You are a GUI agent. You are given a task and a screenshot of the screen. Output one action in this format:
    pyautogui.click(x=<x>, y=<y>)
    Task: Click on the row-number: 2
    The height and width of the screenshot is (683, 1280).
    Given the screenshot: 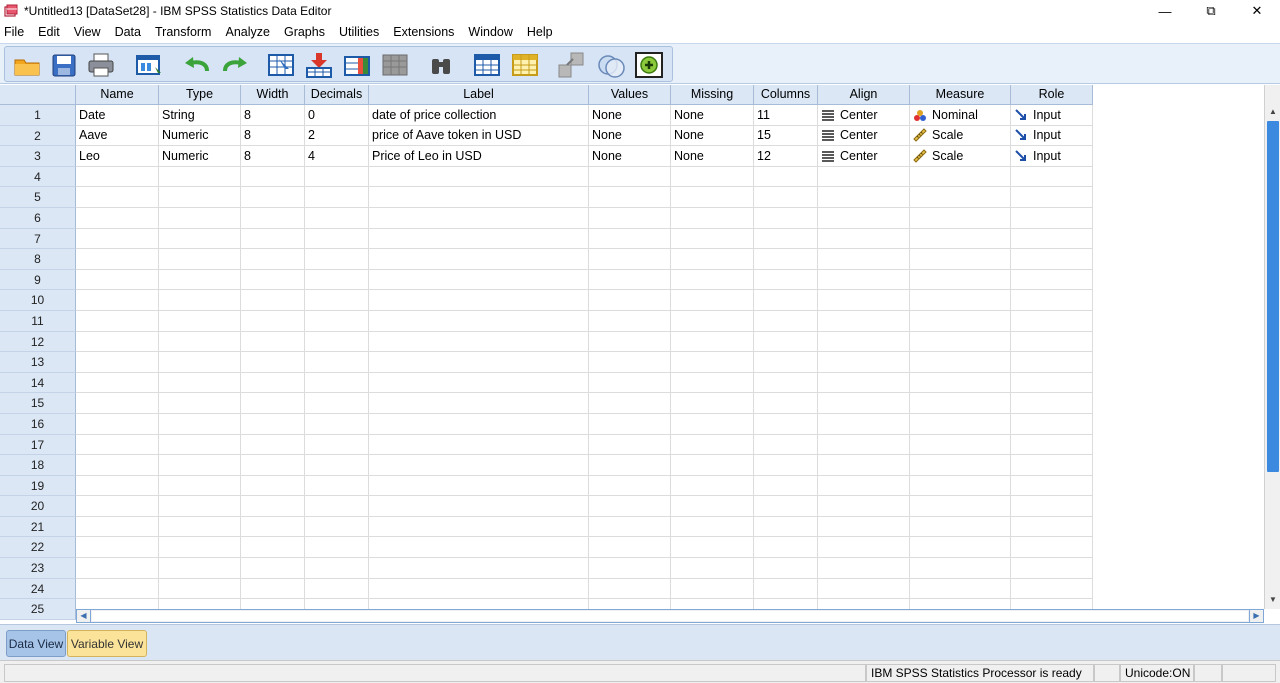 What is the action you would take?
    pyautogui.click(x=38, y=136)
    